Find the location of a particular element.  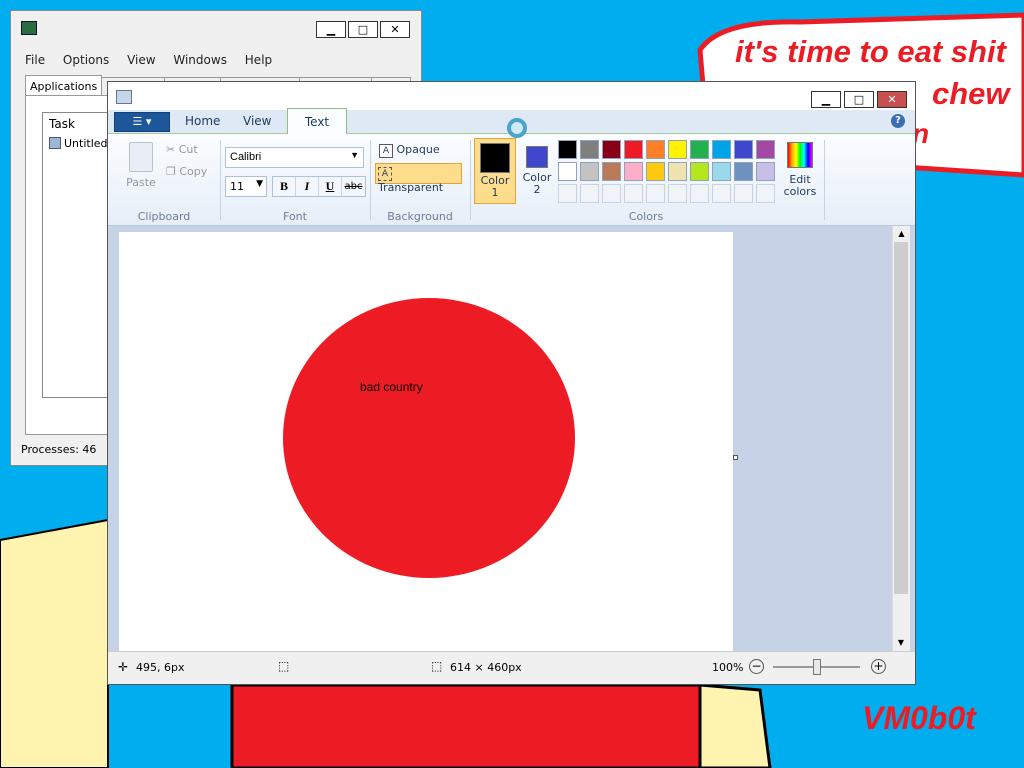

cut-label: Cut is located at coordinates (188, 149).